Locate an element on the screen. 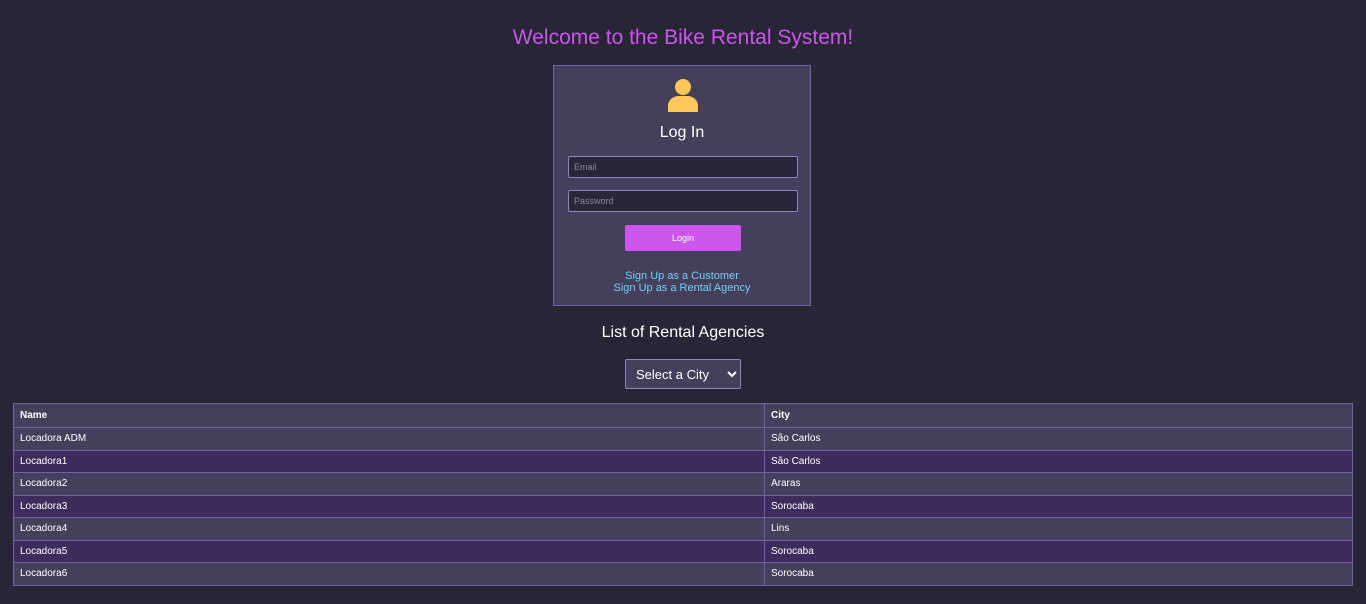 The height and width of the screenshot is (604, 1366). agencies-heading: List of Rental Agencies is located at coordinates (683, 332).